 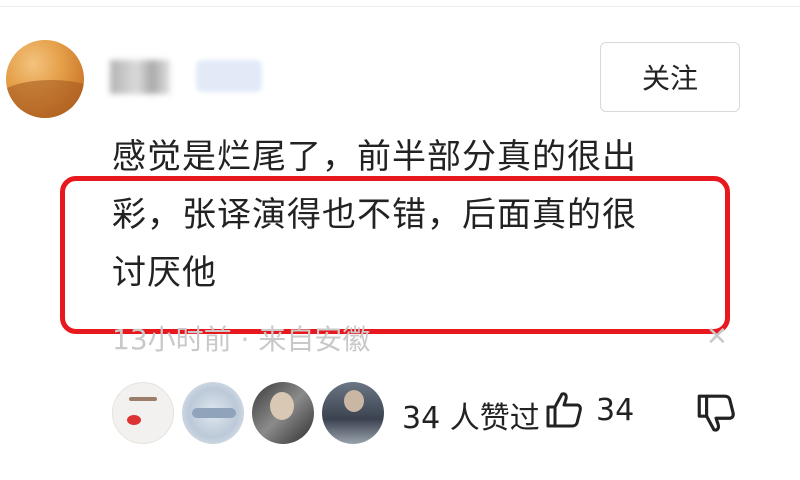 What do you see at coordinates (471, 415) in the screenshot?
I see `liked-by-count: 34 人赞过` at bounding box center [471, 415].